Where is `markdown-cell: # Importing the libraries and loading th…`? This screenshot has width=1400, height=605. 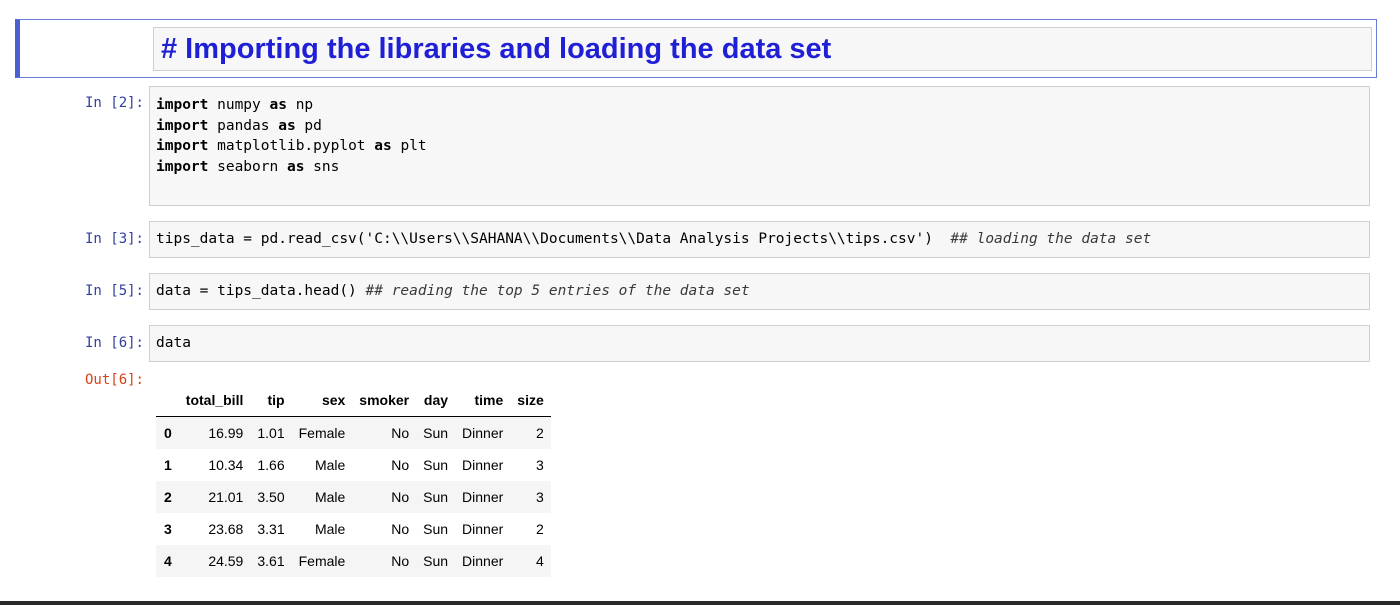
markdown-cell: # Importing the libraries and loading th… is located at coordinates (696, 48).